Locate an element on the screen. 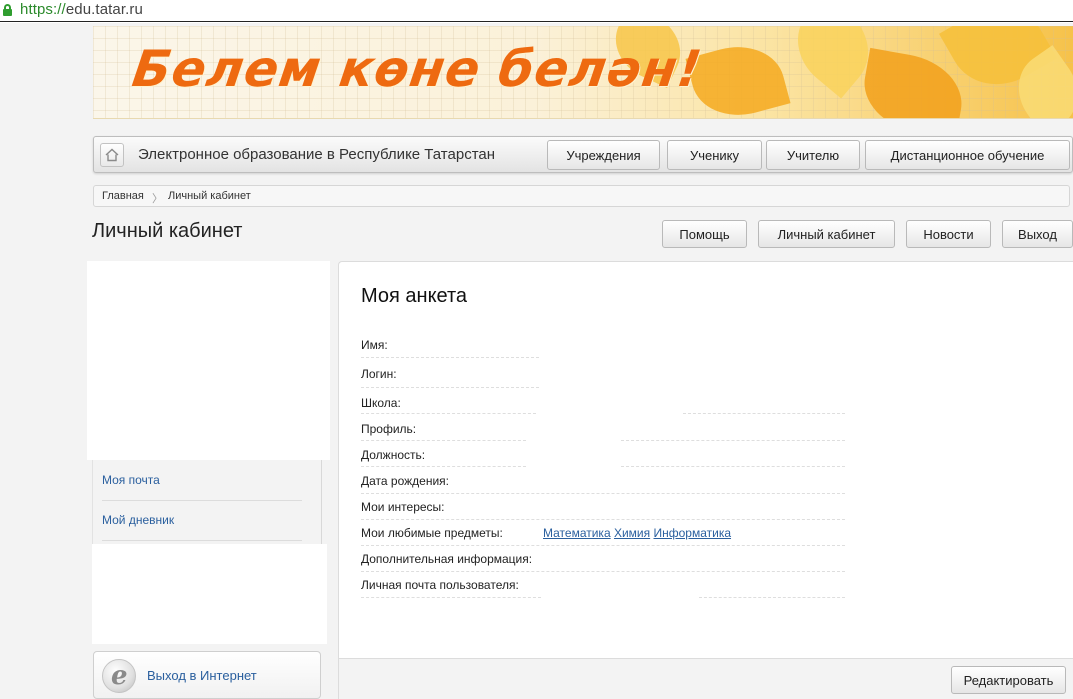  sidebar-top-area is located at coordinates (208, 360).